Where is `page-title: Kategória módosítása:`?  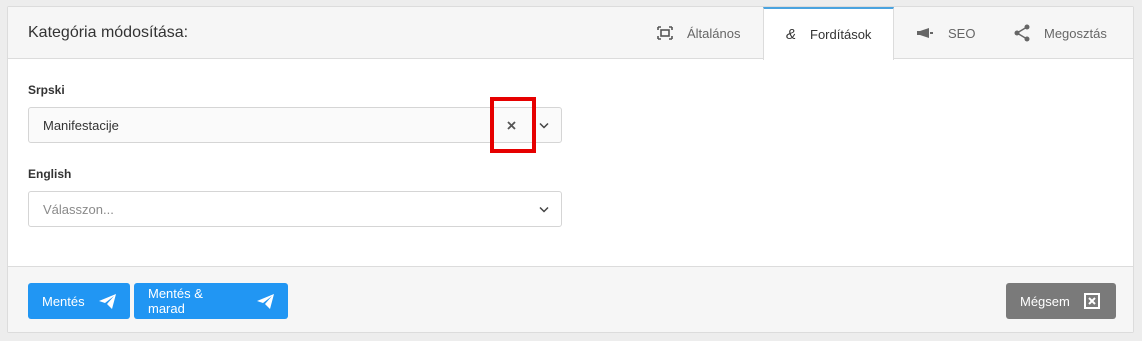
page-title: Kategória módosítása: is located at coordinates (108, 32).